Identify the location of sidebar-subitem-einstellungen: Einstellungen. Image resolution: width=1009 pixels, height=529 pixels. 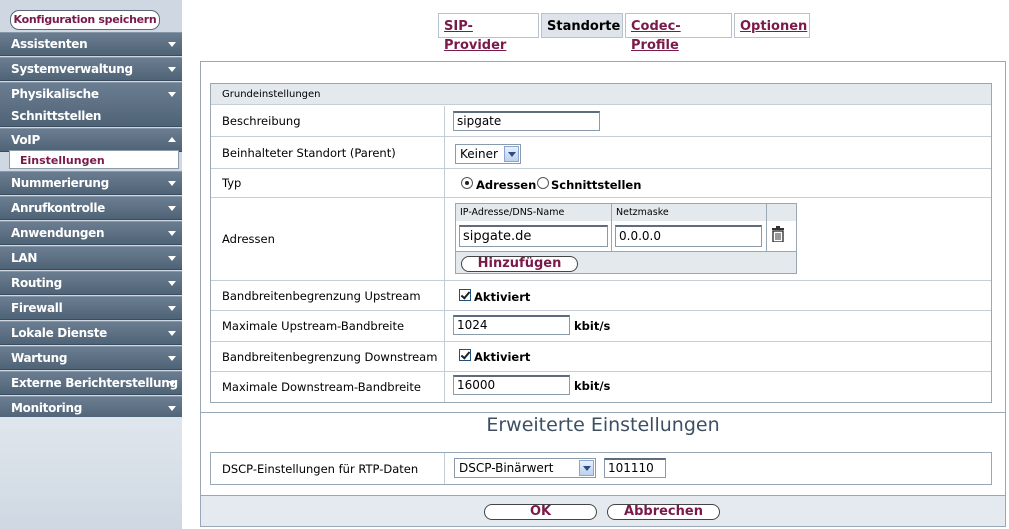
(94, 159).